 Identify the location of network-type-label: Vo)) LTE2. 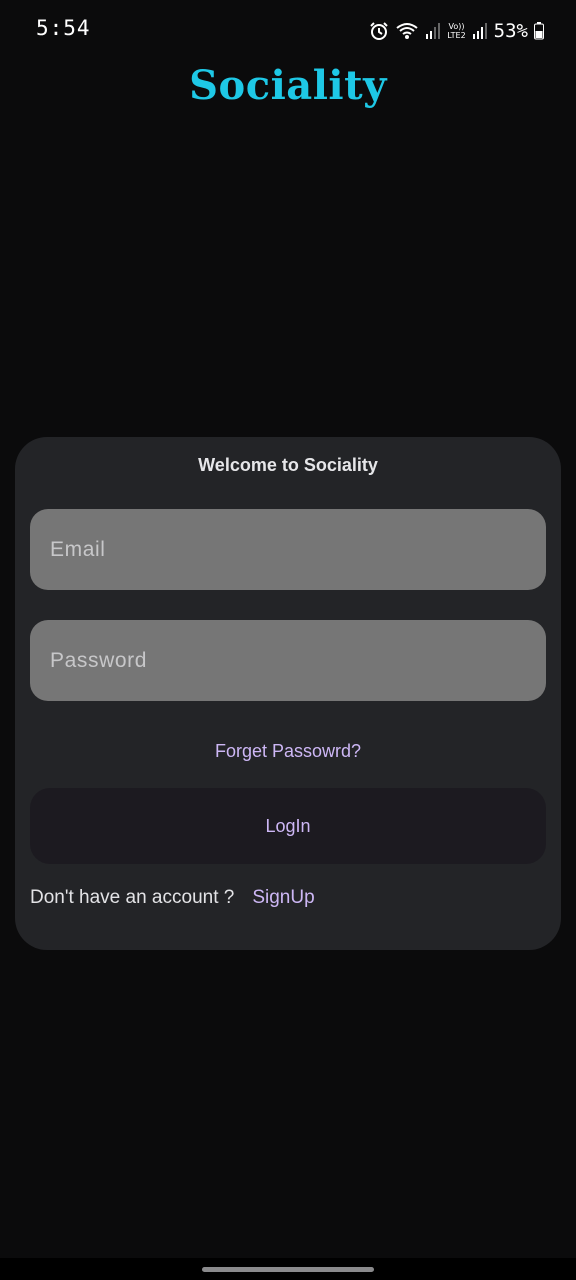
(456, 31).